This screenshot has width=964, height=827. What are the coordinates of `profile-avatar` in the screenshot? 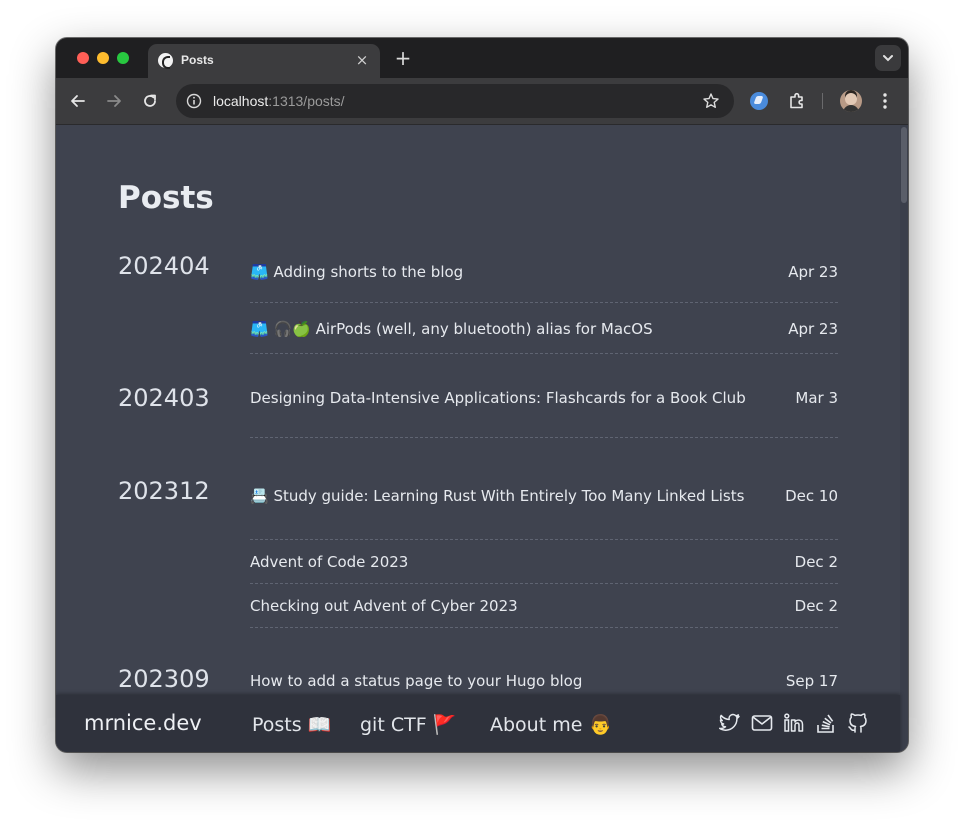 It's located at (851, 101).